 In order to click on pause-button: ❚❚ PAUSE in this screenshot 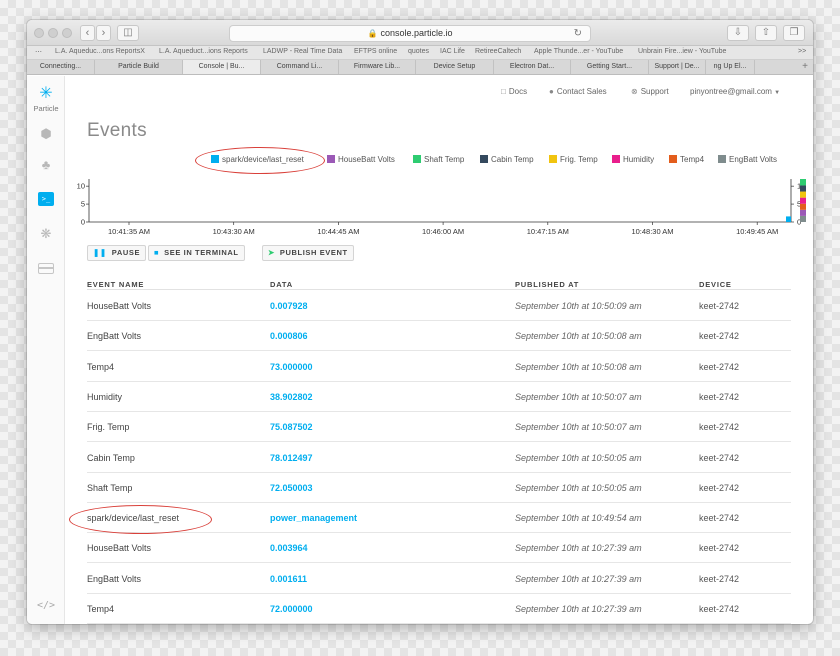, I will do `click(117, 253)`.